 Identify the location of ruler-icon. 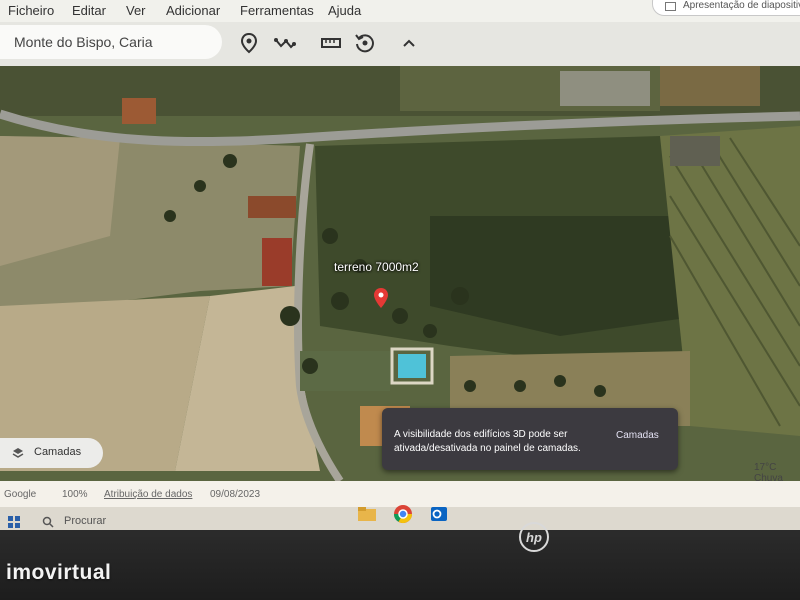
(331, 43).